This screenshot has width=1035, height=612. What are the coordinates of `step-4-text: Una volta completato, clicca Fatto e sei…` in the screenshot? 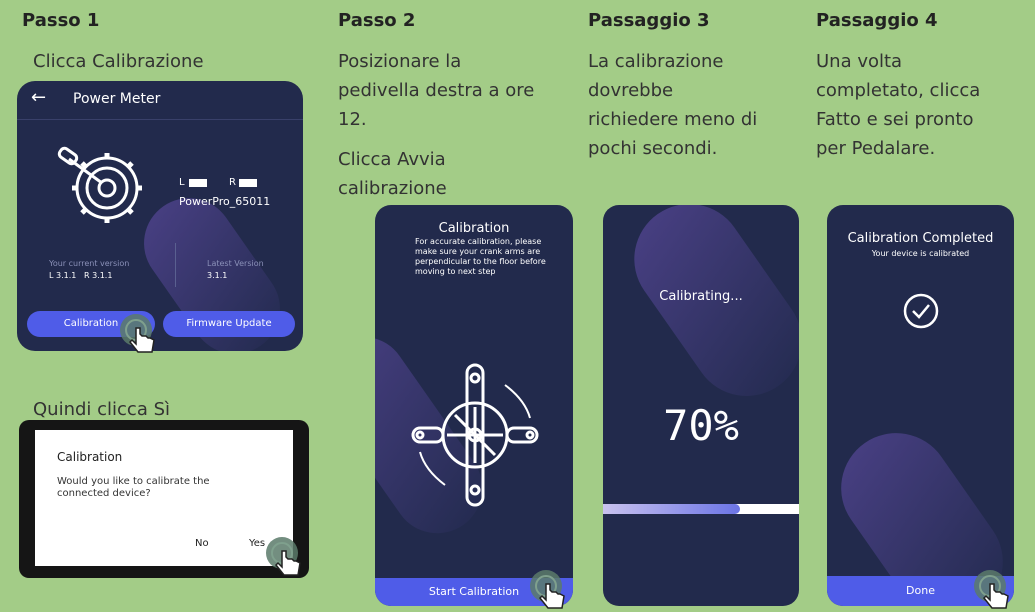 It's located at (898, 105).